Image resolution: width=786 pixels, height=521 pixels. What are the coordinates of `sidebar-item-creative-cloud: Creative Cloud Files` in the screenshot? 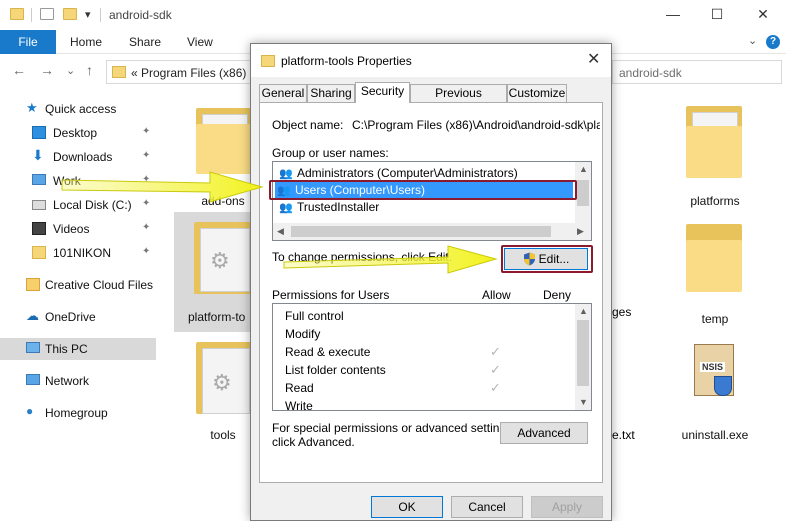 It's located at (78, 285).